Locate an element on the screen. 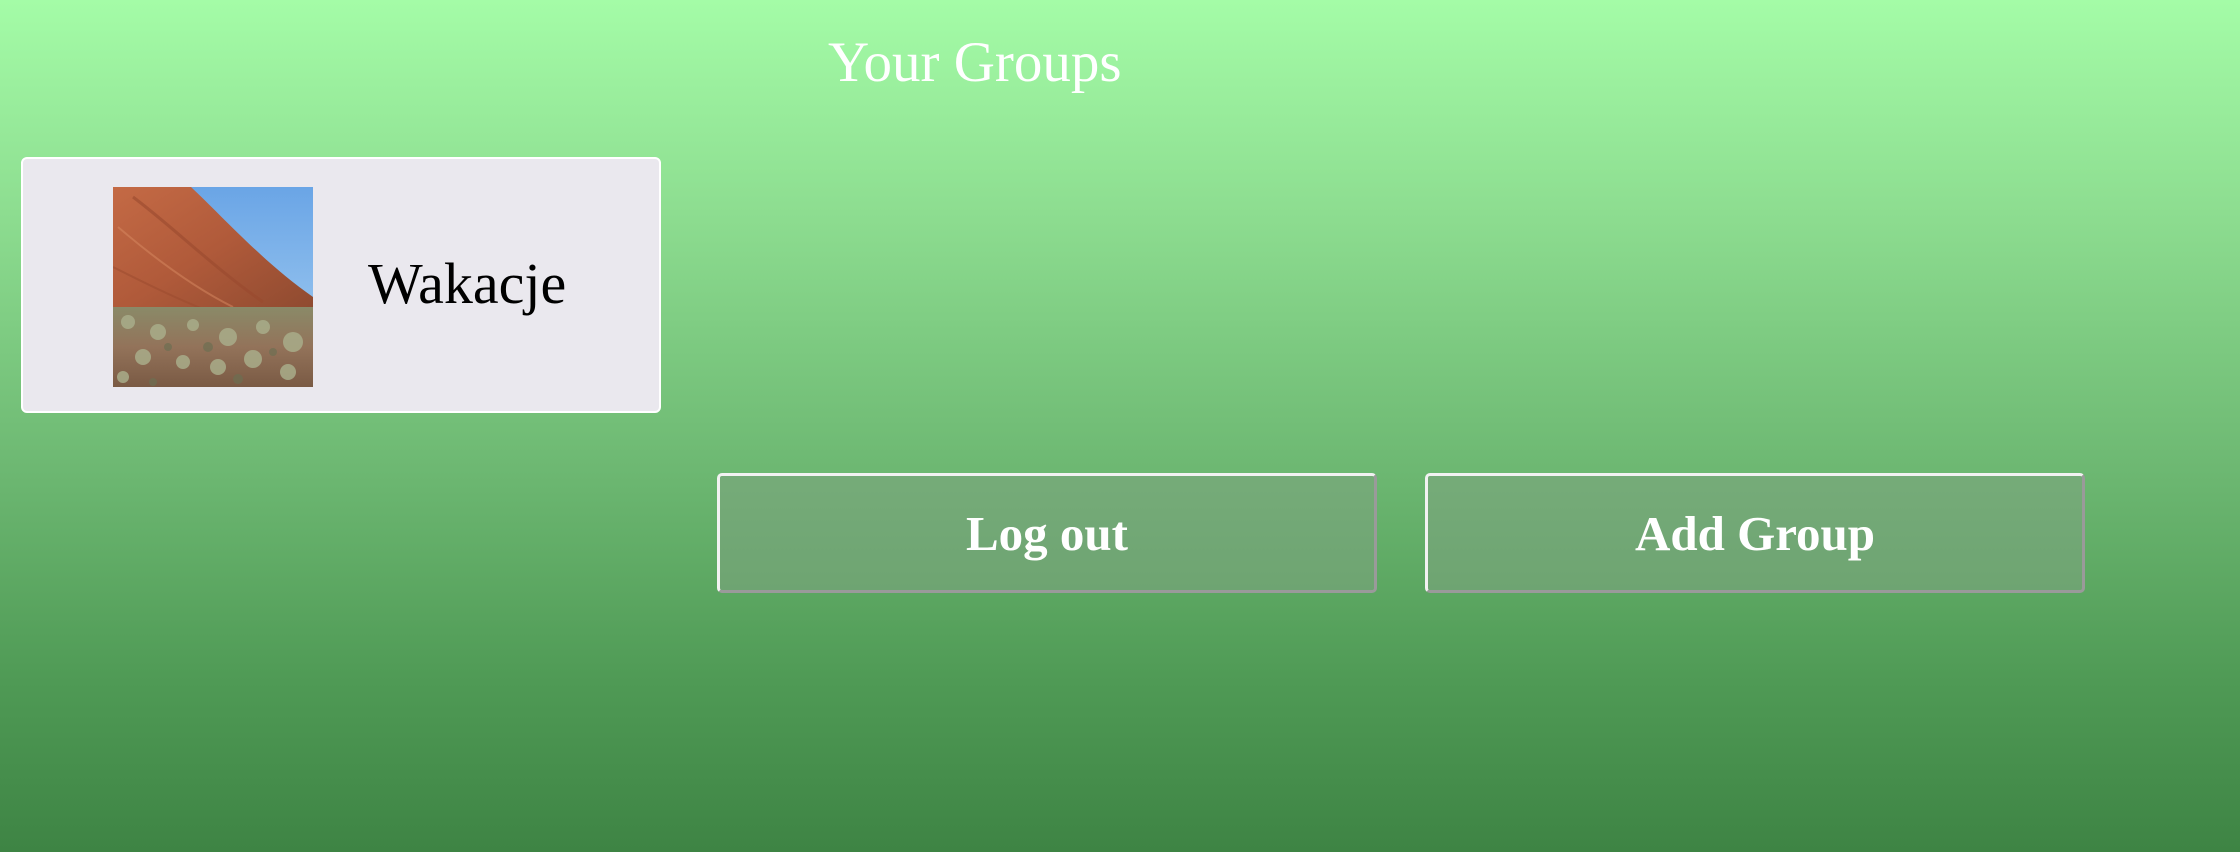 The width and height of the screenshot is (2240, 852). logout-button: Log out is located at coordinates (1047, 533).